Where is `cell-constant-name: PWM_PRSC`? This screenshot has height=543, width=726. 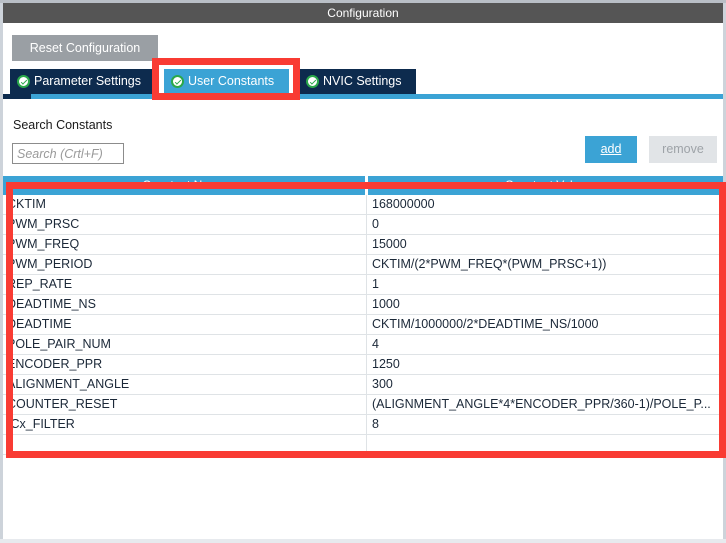 cell-constant-name: PWM_PRSC is located at coordinates (43, 224).